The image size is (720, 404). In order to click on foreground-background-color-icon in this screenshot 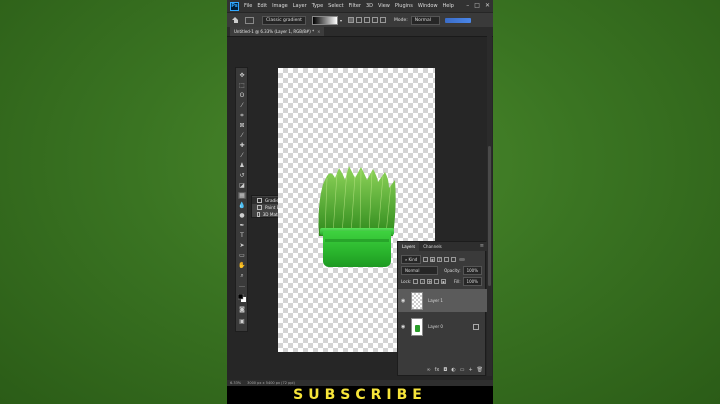, I will do `click(241, 297)`.